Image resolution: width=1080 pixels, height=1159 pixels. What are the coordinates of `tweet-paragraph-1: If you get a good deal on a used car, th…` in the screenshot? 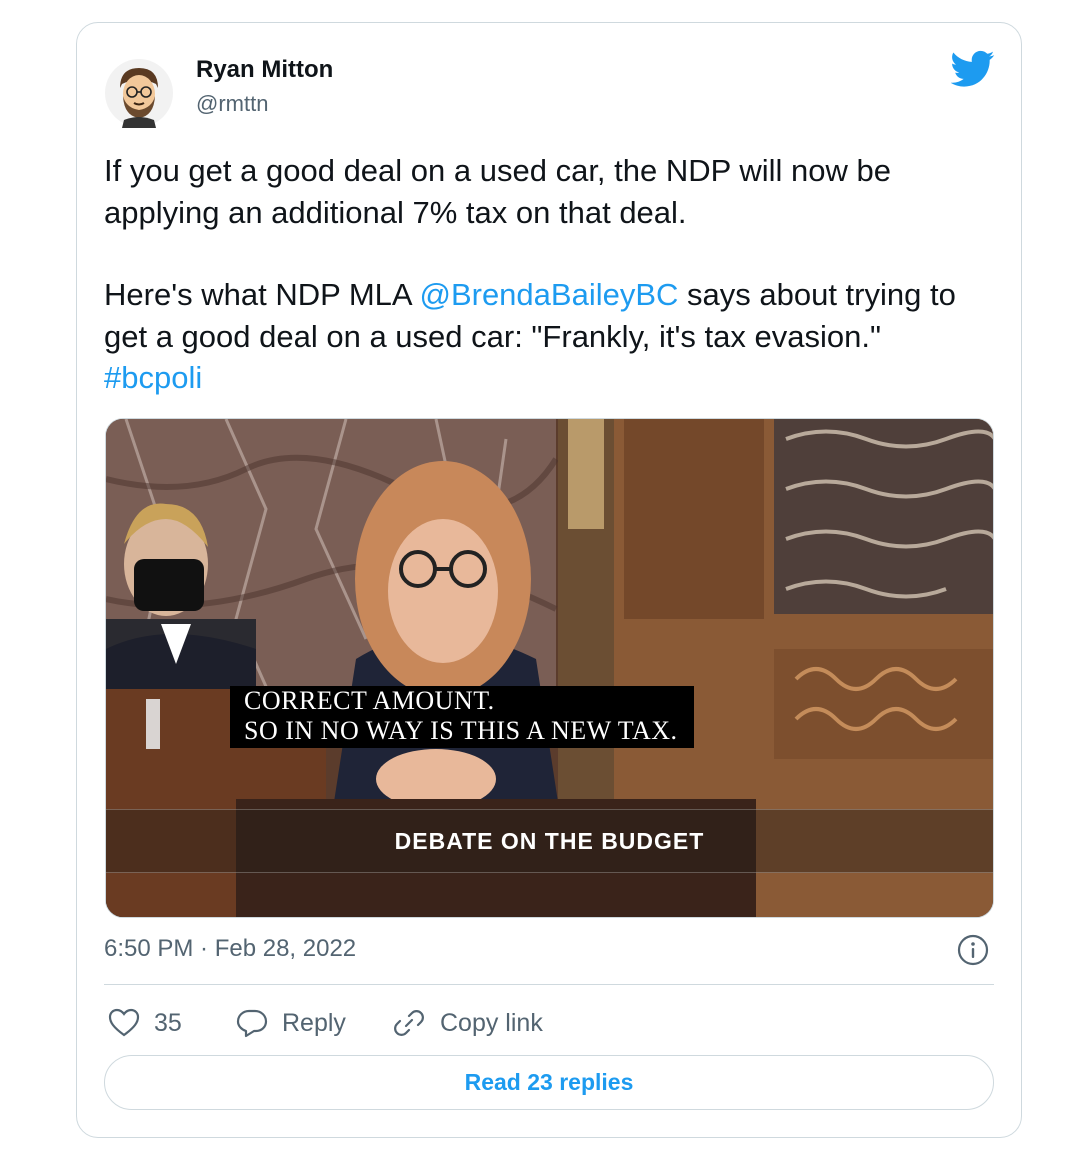 It's located at (497, 191).